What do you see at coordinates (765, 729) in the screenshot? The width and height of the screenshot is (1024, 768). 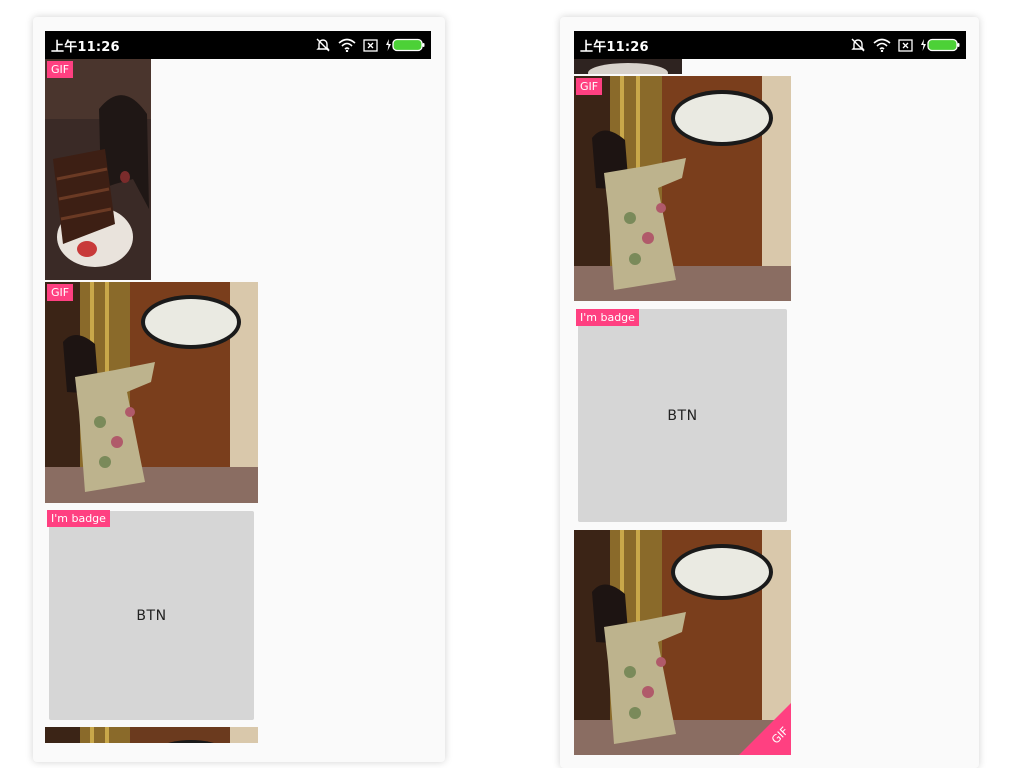 I see `corner-gif-badge: GIF` at bounding box center [765, 729].